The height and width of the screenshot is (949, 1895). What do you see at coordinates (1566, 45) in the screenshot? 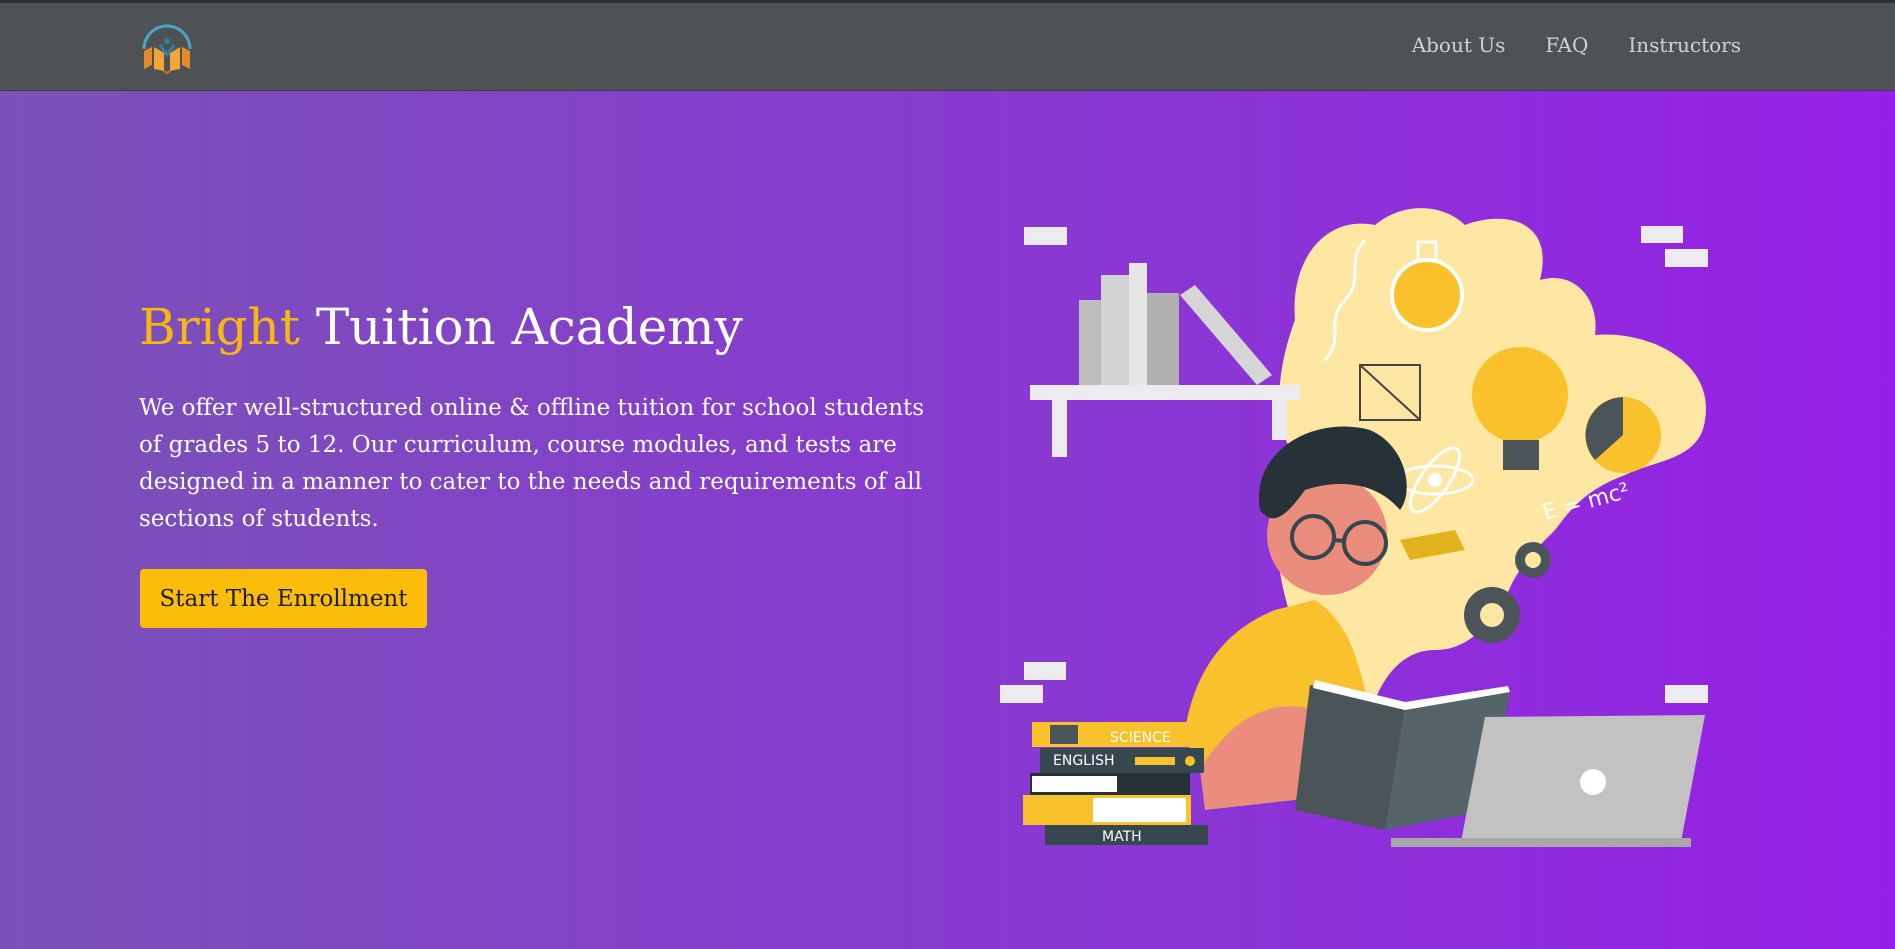
I see `nav-faq-link: FAQ` at bounding box center [1566, 45].